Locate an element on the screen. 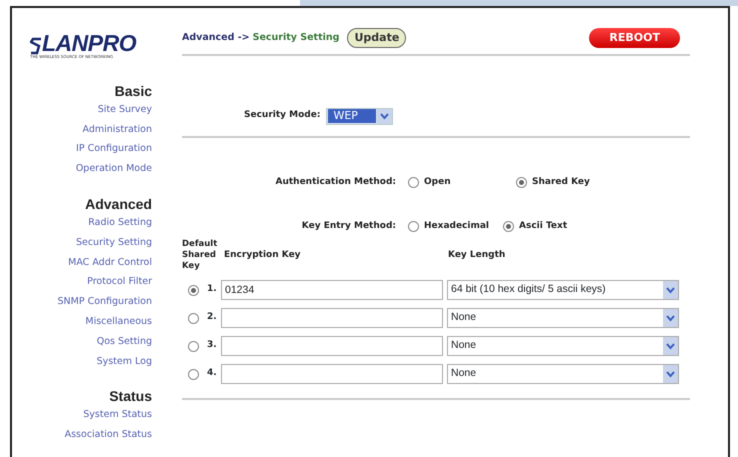 The height and width of the screenshot is (457, 738). breadcrumb-page: Security Setting is located at coordinates (296, 37).